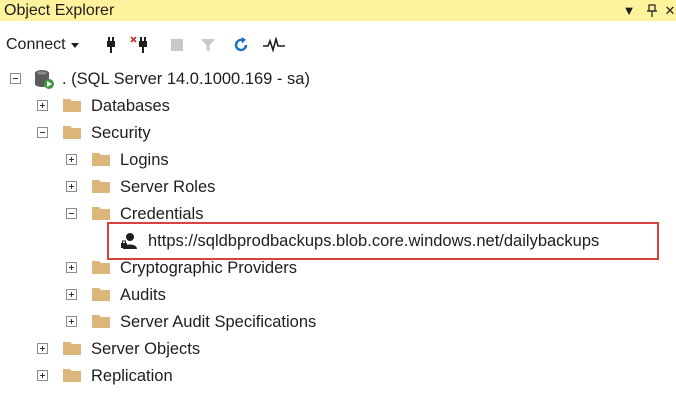  Describe the element at coordinates (44, 81) in the screenshot. I see `server-running-icon` at that location.